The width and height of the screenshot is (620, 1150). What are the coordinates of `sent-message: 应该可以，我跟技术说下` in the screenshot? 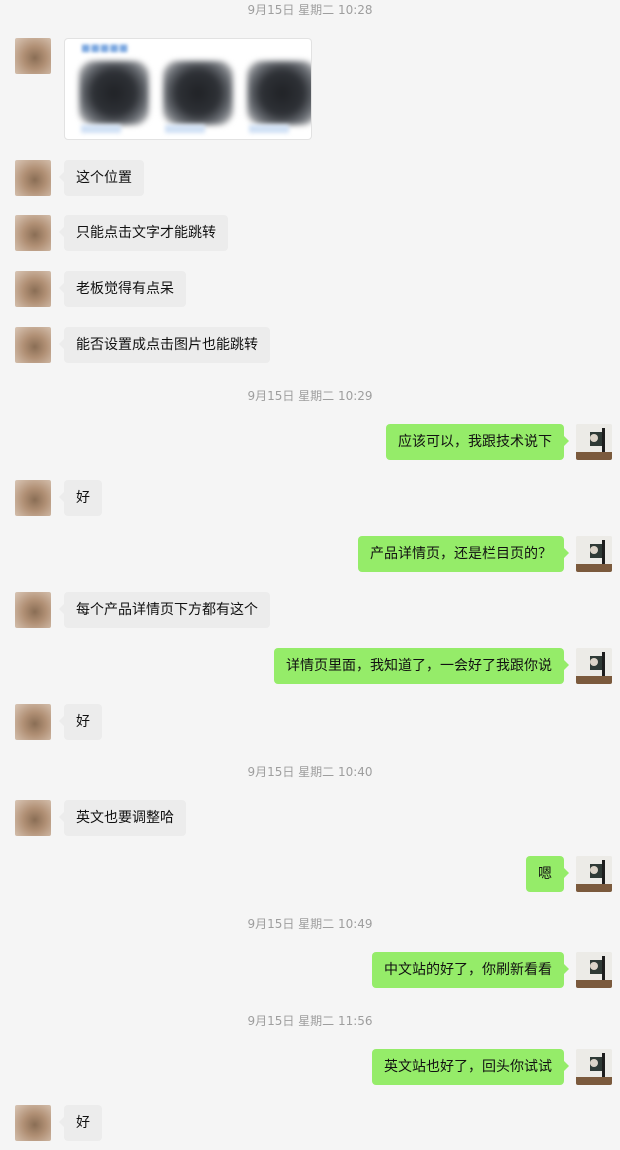 It's located at (477, 442).